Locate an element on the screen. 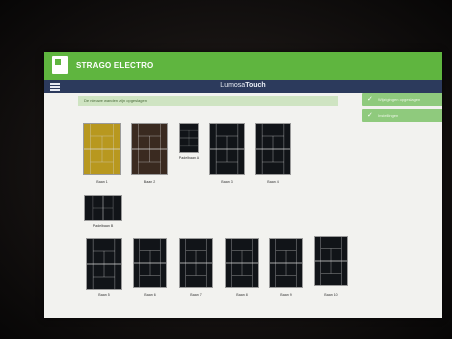  strago-logo-icon is located at coordinates (60, 65).